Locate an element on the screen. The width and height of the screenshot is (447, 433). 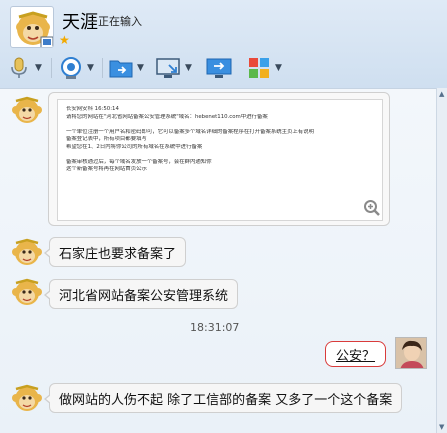
doc-line: 希望您在1、2日内将你公司的所有域名在系统中进行备案 is located at coordinates (134, 146).